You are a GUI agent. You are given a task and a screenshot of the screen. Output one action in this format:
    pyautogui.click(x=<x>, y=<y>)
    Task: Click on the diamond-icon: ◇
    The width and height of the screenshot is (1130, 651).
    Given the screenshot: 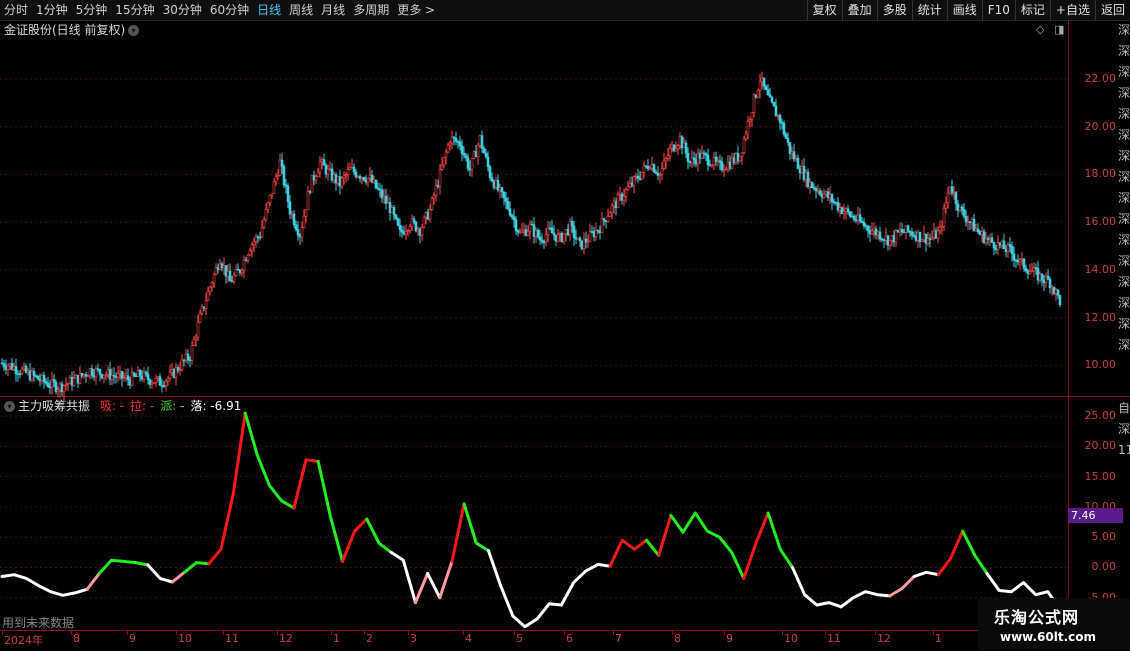 What is the action you would take?
    pyautogui.click(x=1040, y=29)
    